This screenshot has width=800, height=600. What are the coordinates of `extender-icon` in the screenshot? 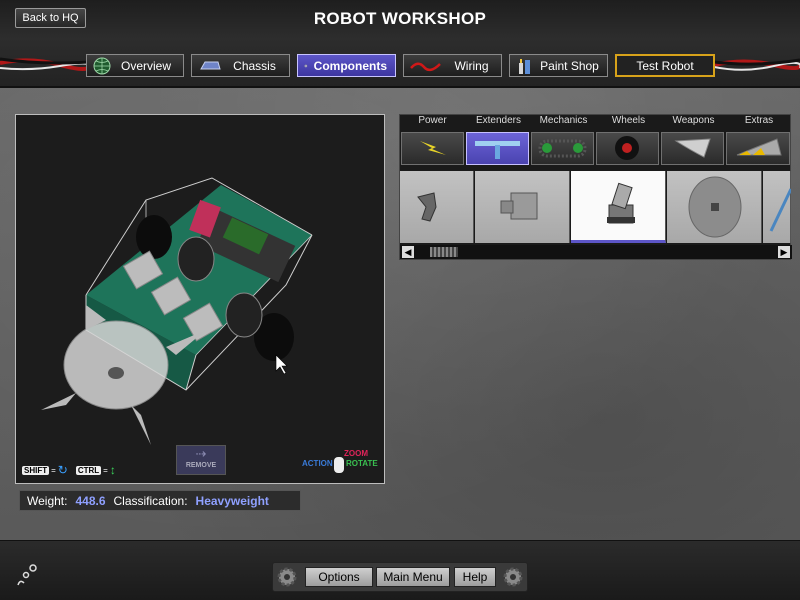 It's located at (497, 150).